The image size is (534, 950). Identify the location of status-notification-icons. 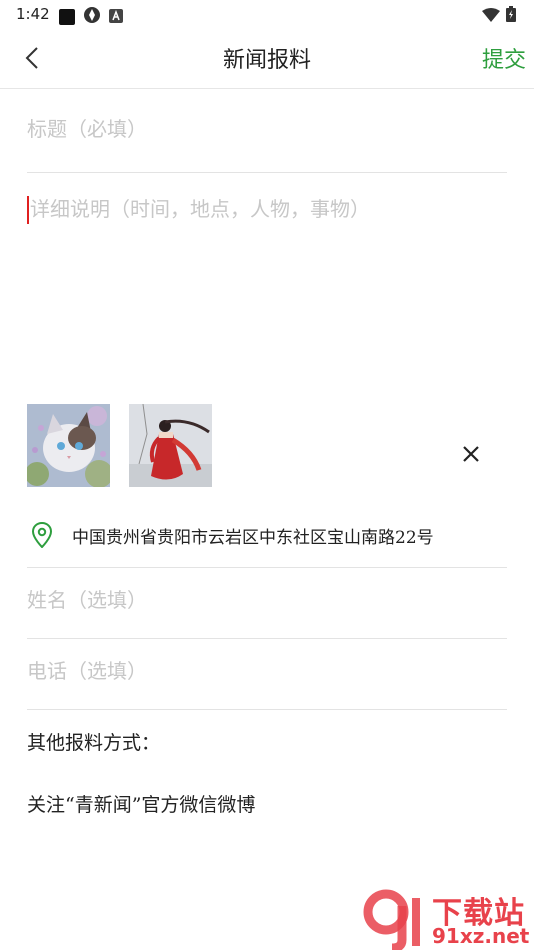
(91, 17).